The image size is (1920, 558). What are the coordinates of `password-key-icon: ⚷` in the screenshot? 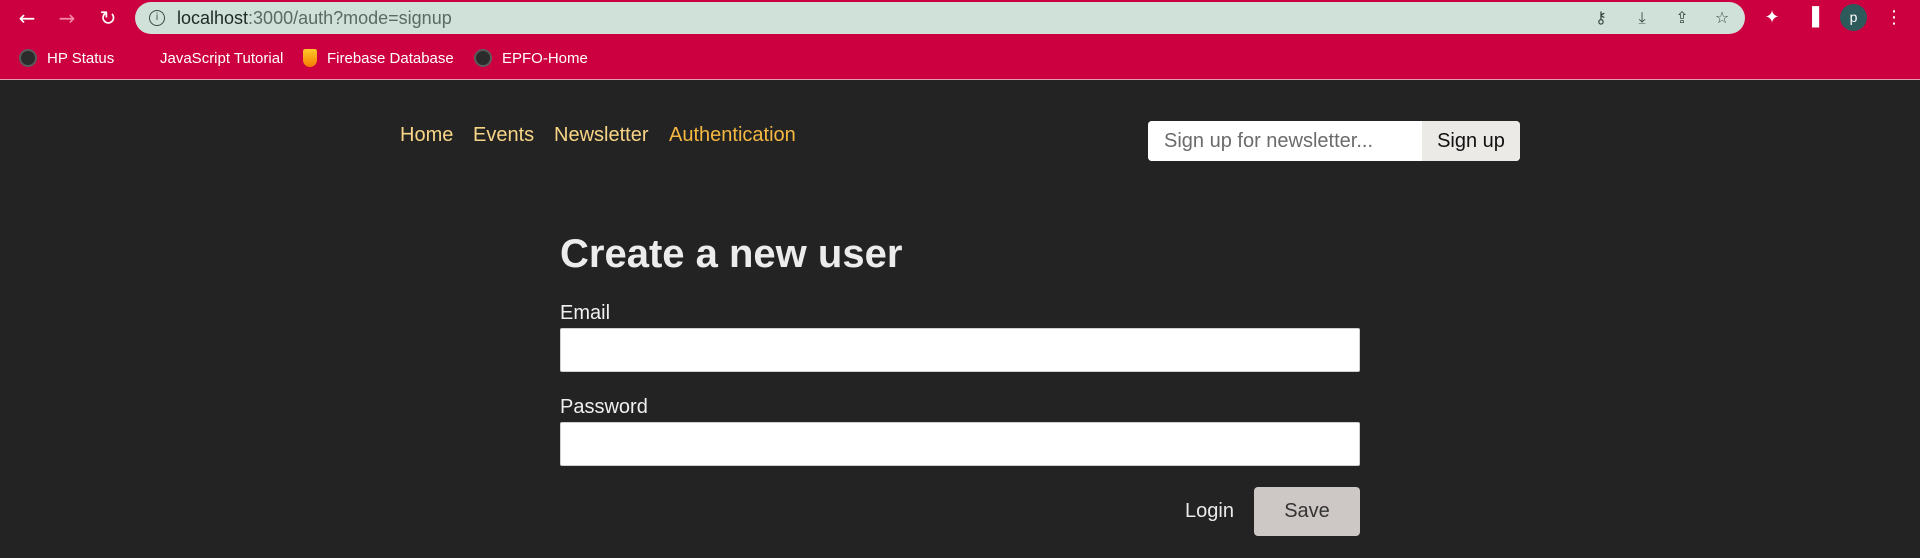 It's located at (1601, 18).